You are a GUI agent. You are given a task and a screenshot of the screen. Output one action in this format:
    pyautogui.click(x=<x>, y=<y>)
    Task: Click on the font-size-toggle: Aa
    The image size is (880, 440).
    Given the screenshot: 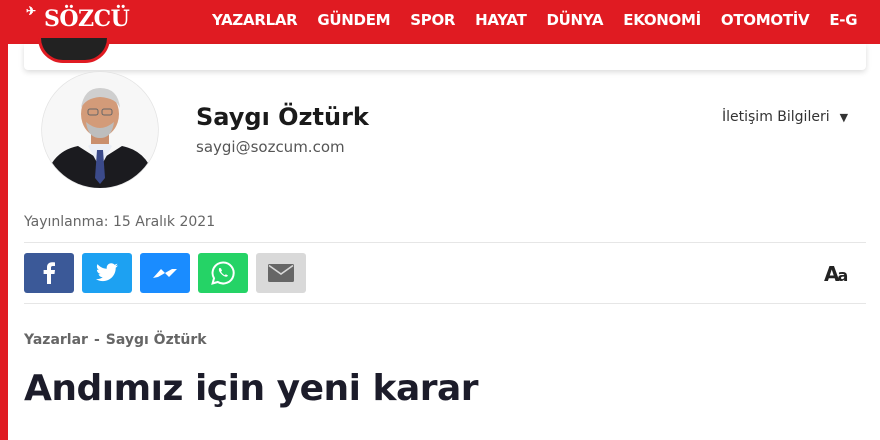 What is the action you would take?
    pyautogui.click(x=836, y=274)
    